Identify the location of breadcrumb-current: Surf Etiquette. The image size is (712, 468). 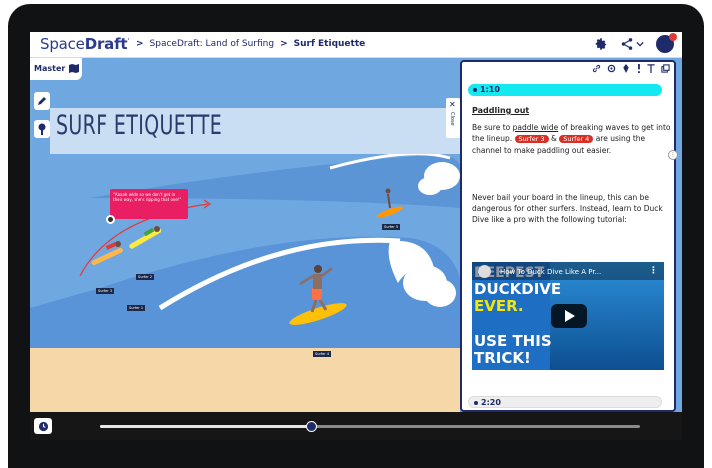
(329, 44).